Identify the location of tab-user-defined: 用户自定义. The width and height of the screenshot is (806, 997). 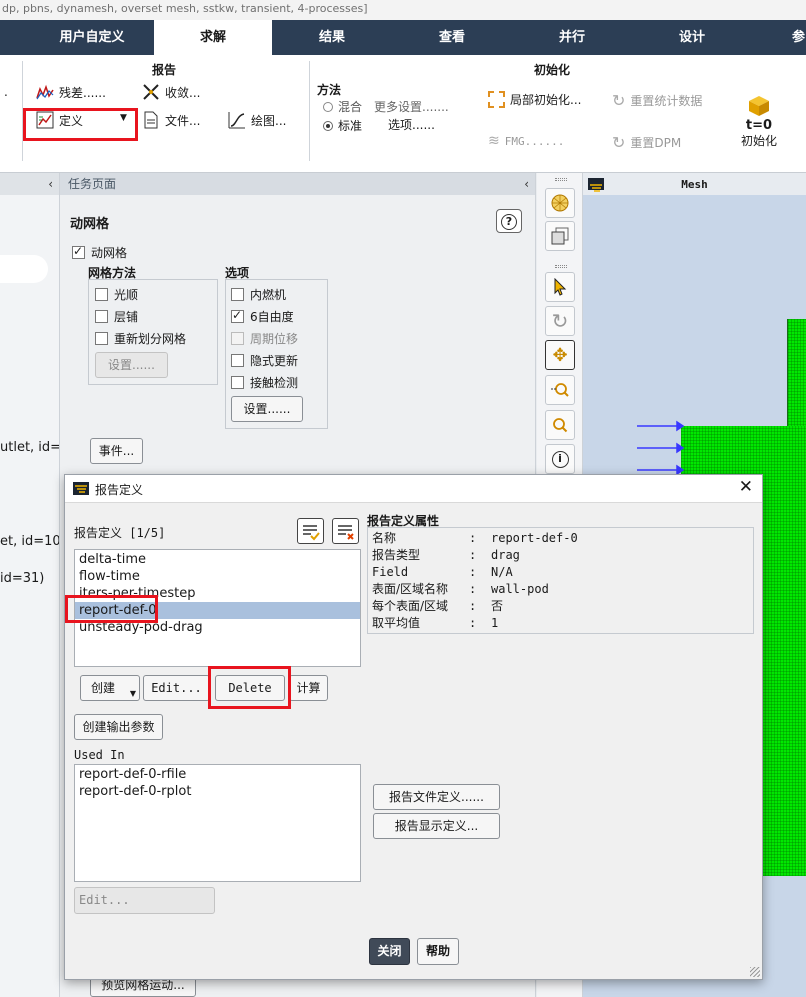
(92, 37).